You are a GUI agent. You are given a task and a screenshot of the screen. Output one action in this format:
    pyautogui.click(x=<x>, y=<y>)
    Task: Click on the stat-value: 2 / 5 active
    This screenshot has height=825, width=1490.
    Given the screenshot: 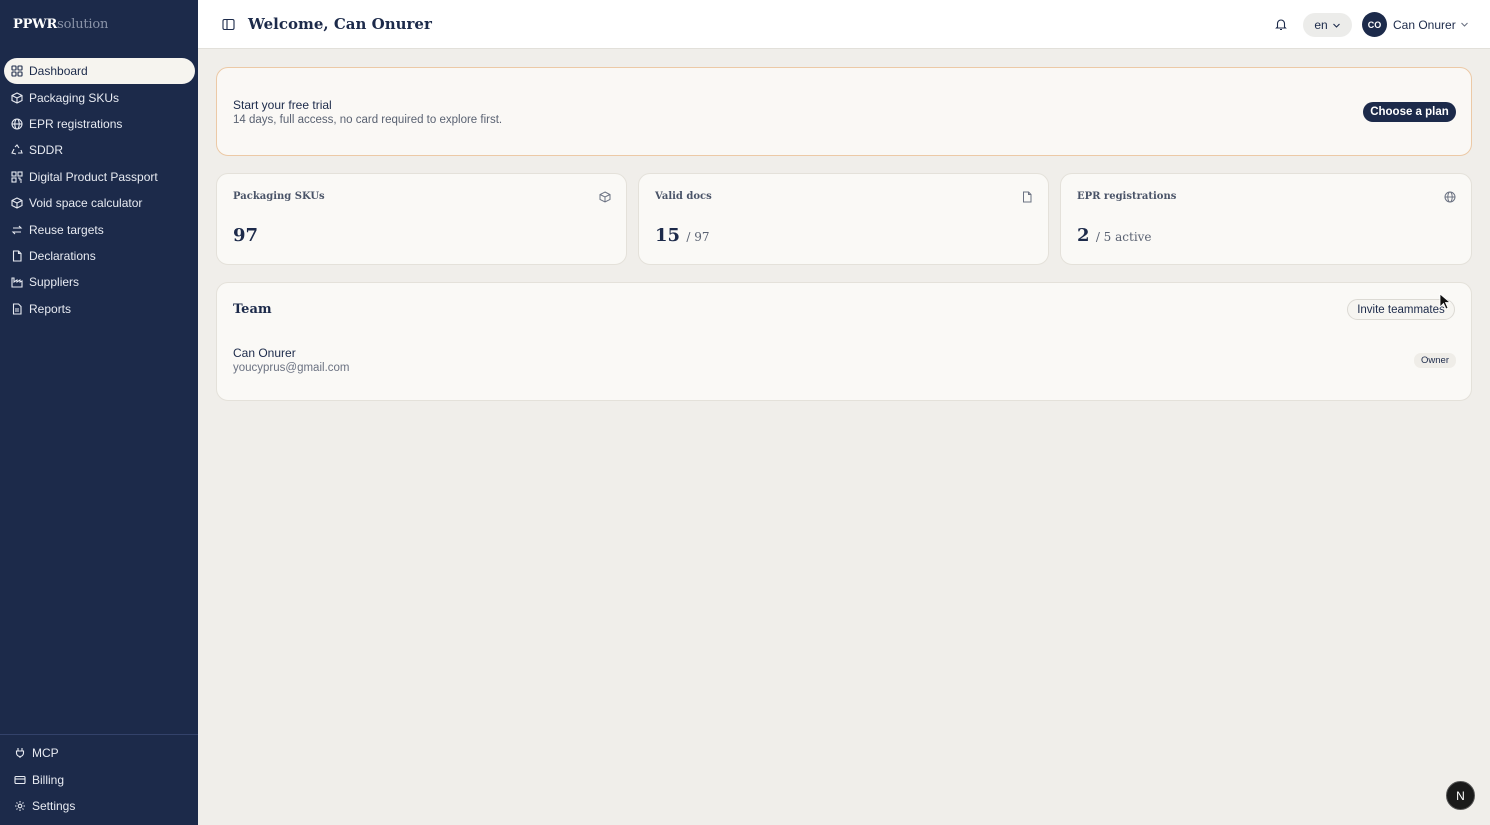 What is the action you would take?
    pyautogui.click(x=1114, y=235)
    